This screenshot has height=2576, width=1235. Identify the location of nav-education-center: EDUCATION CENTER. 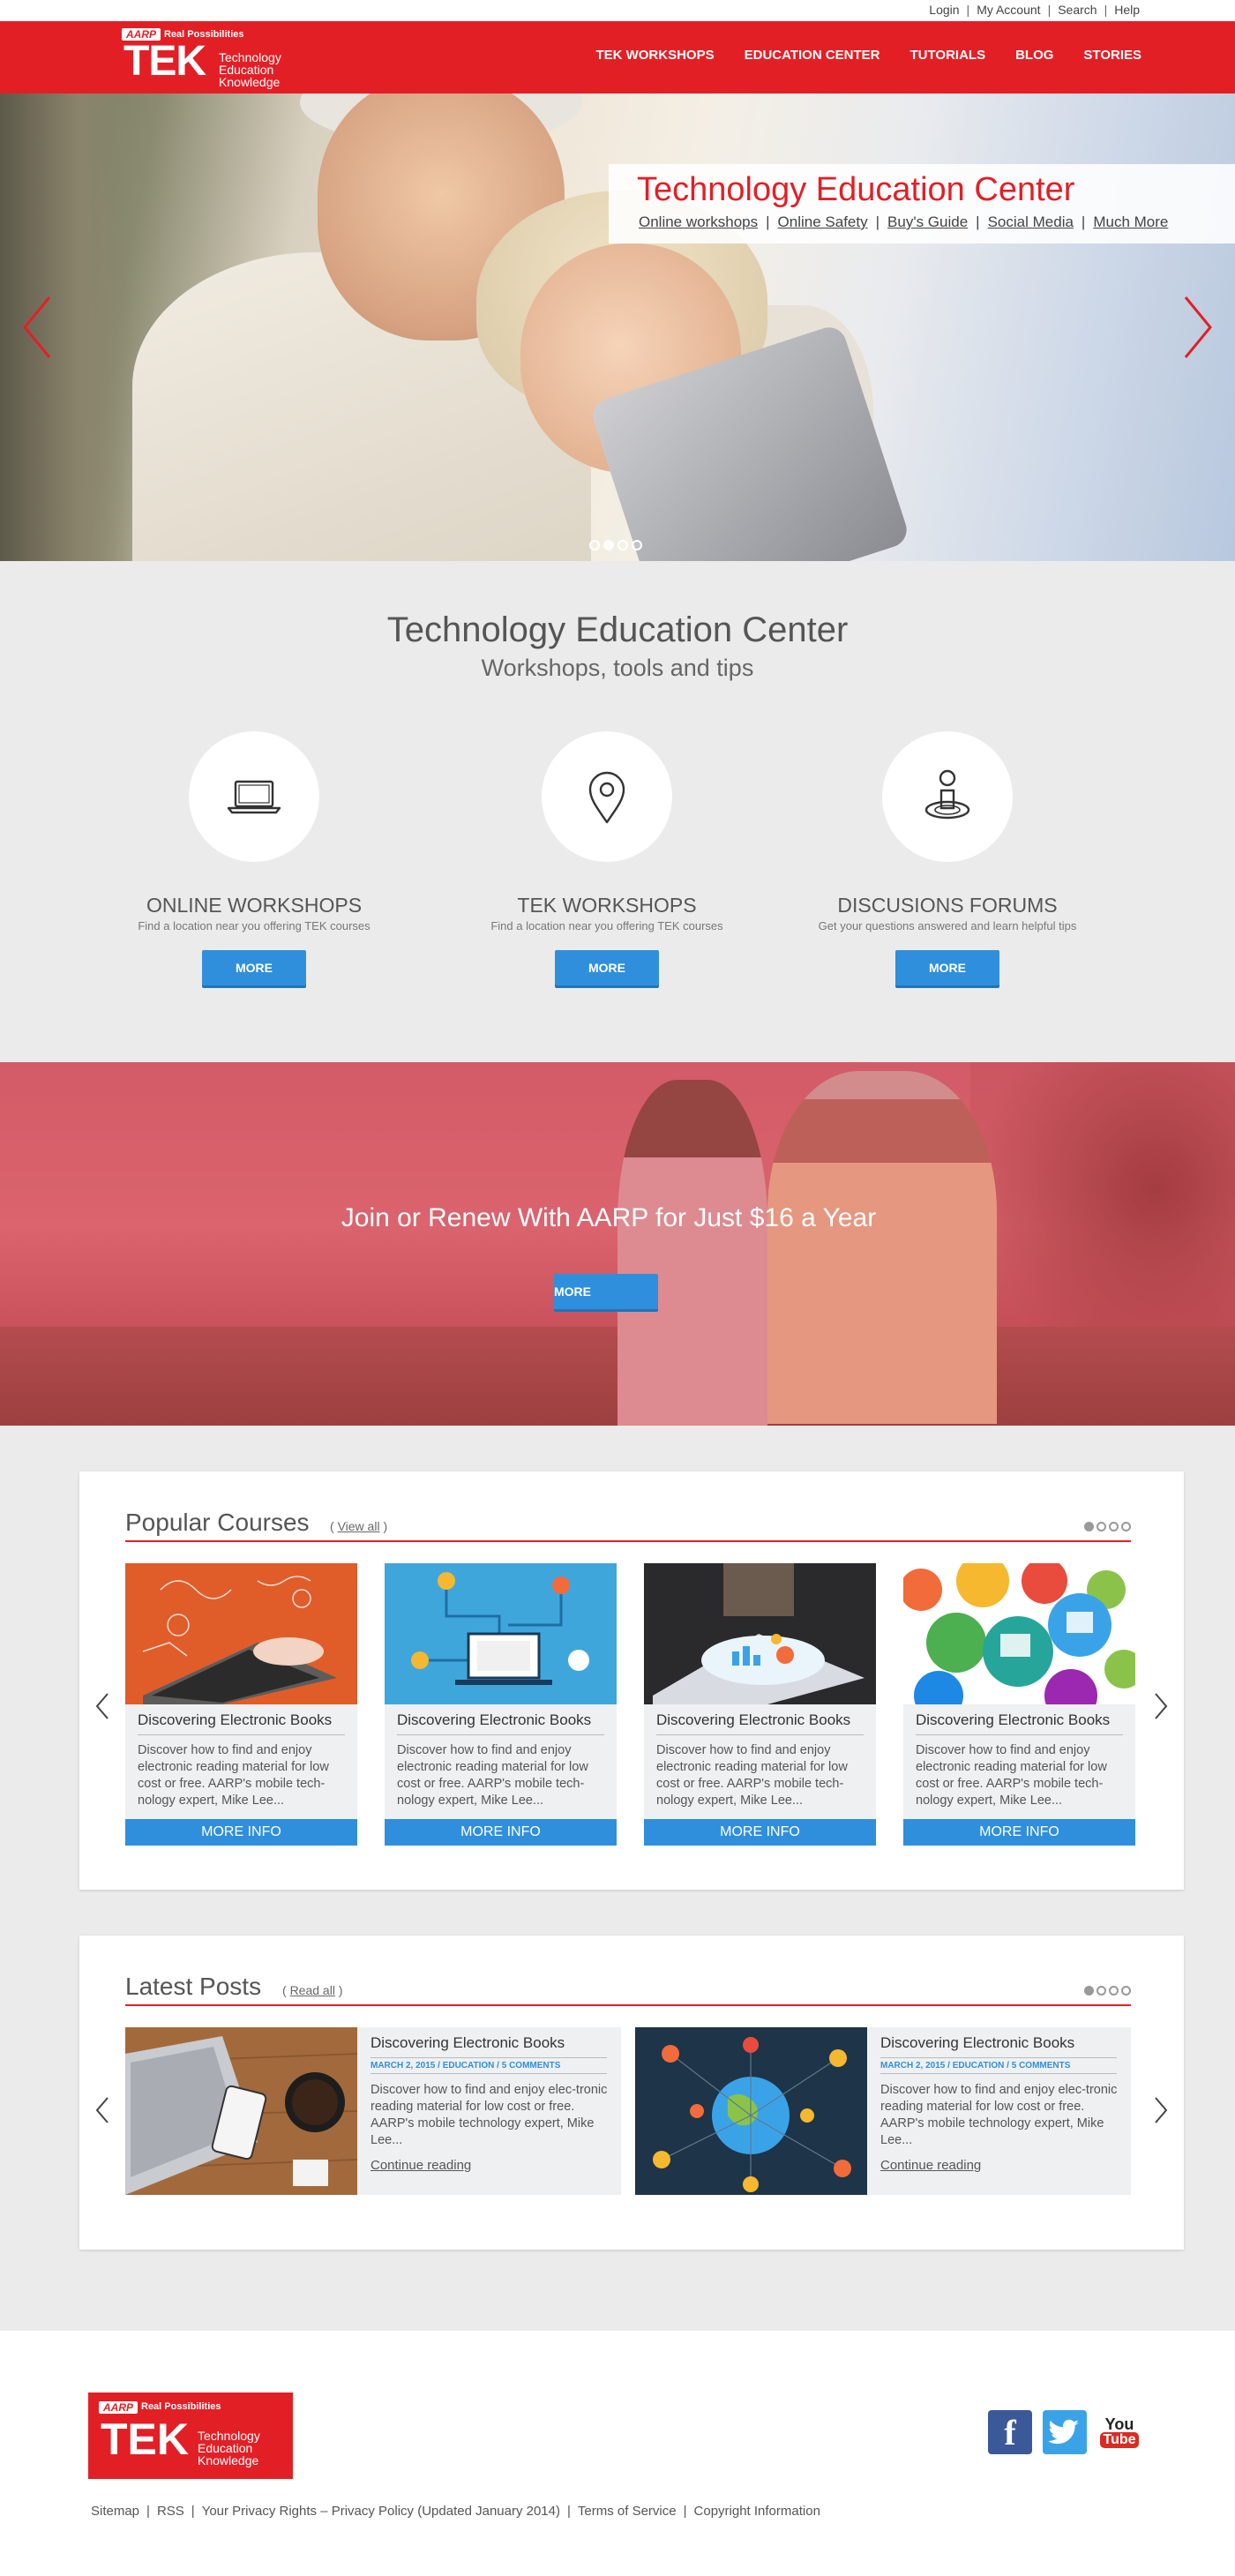
(812, 56).